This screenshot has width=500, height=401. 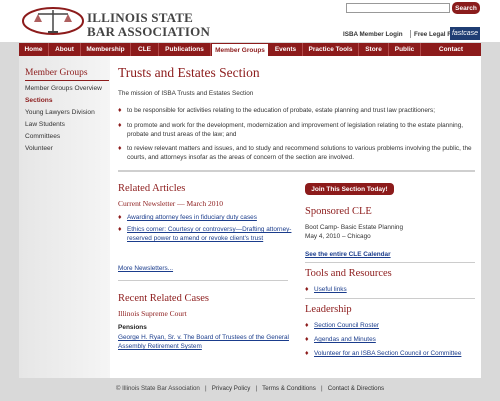 I want to click on sidebar-item-law-students: Law Students, so click(x=45, y=124).